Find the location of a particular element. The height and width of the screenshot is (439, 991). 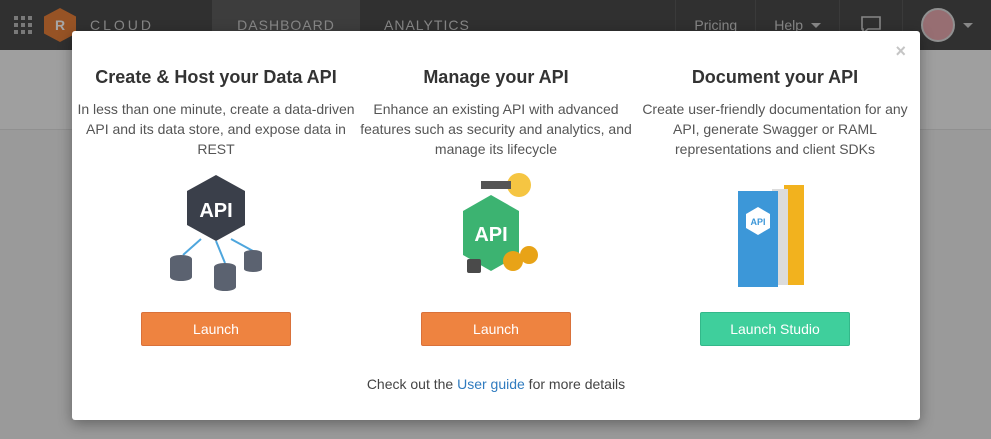

api-management-icon: API is located at coordinates (496, 232).